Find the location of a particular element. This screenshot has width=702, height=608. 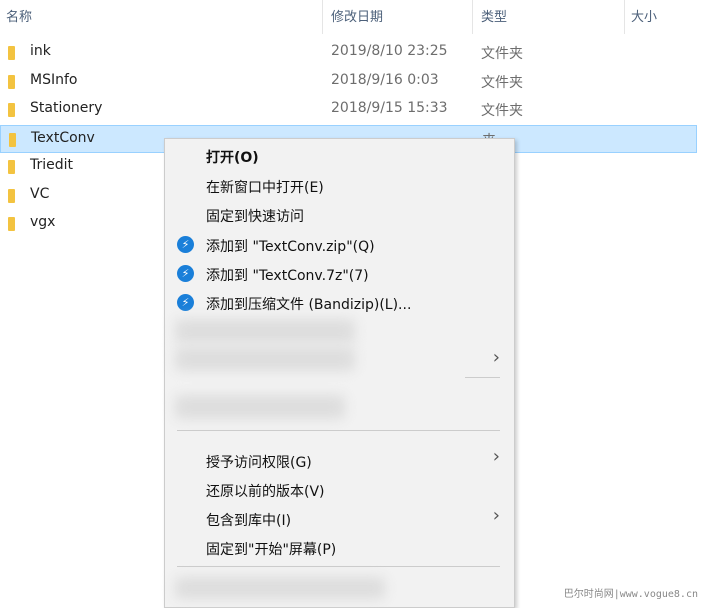

file-date: 2018/9/15 15:33 is located at coordinates (389, 108).